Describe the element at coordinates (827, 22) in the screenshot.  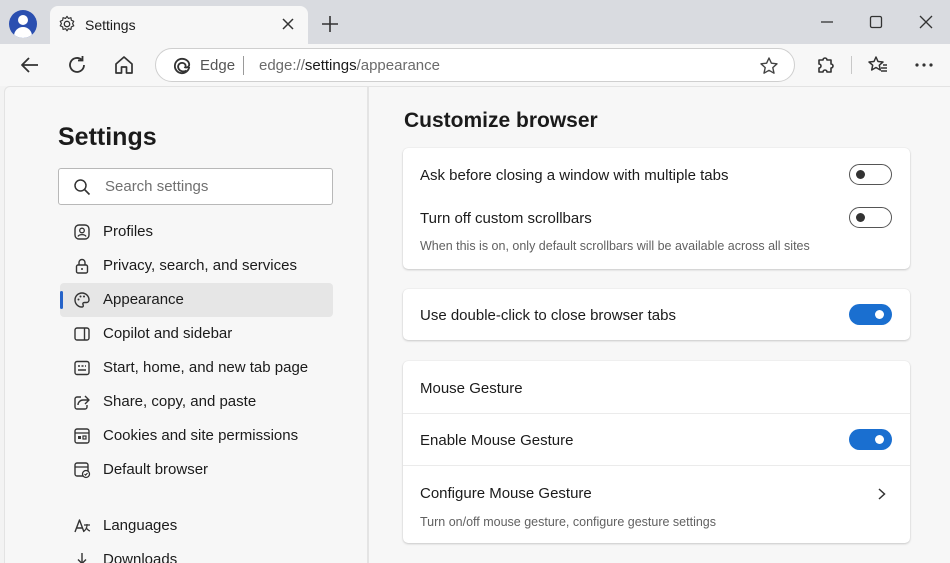
I see `minimize-icon` at that location.